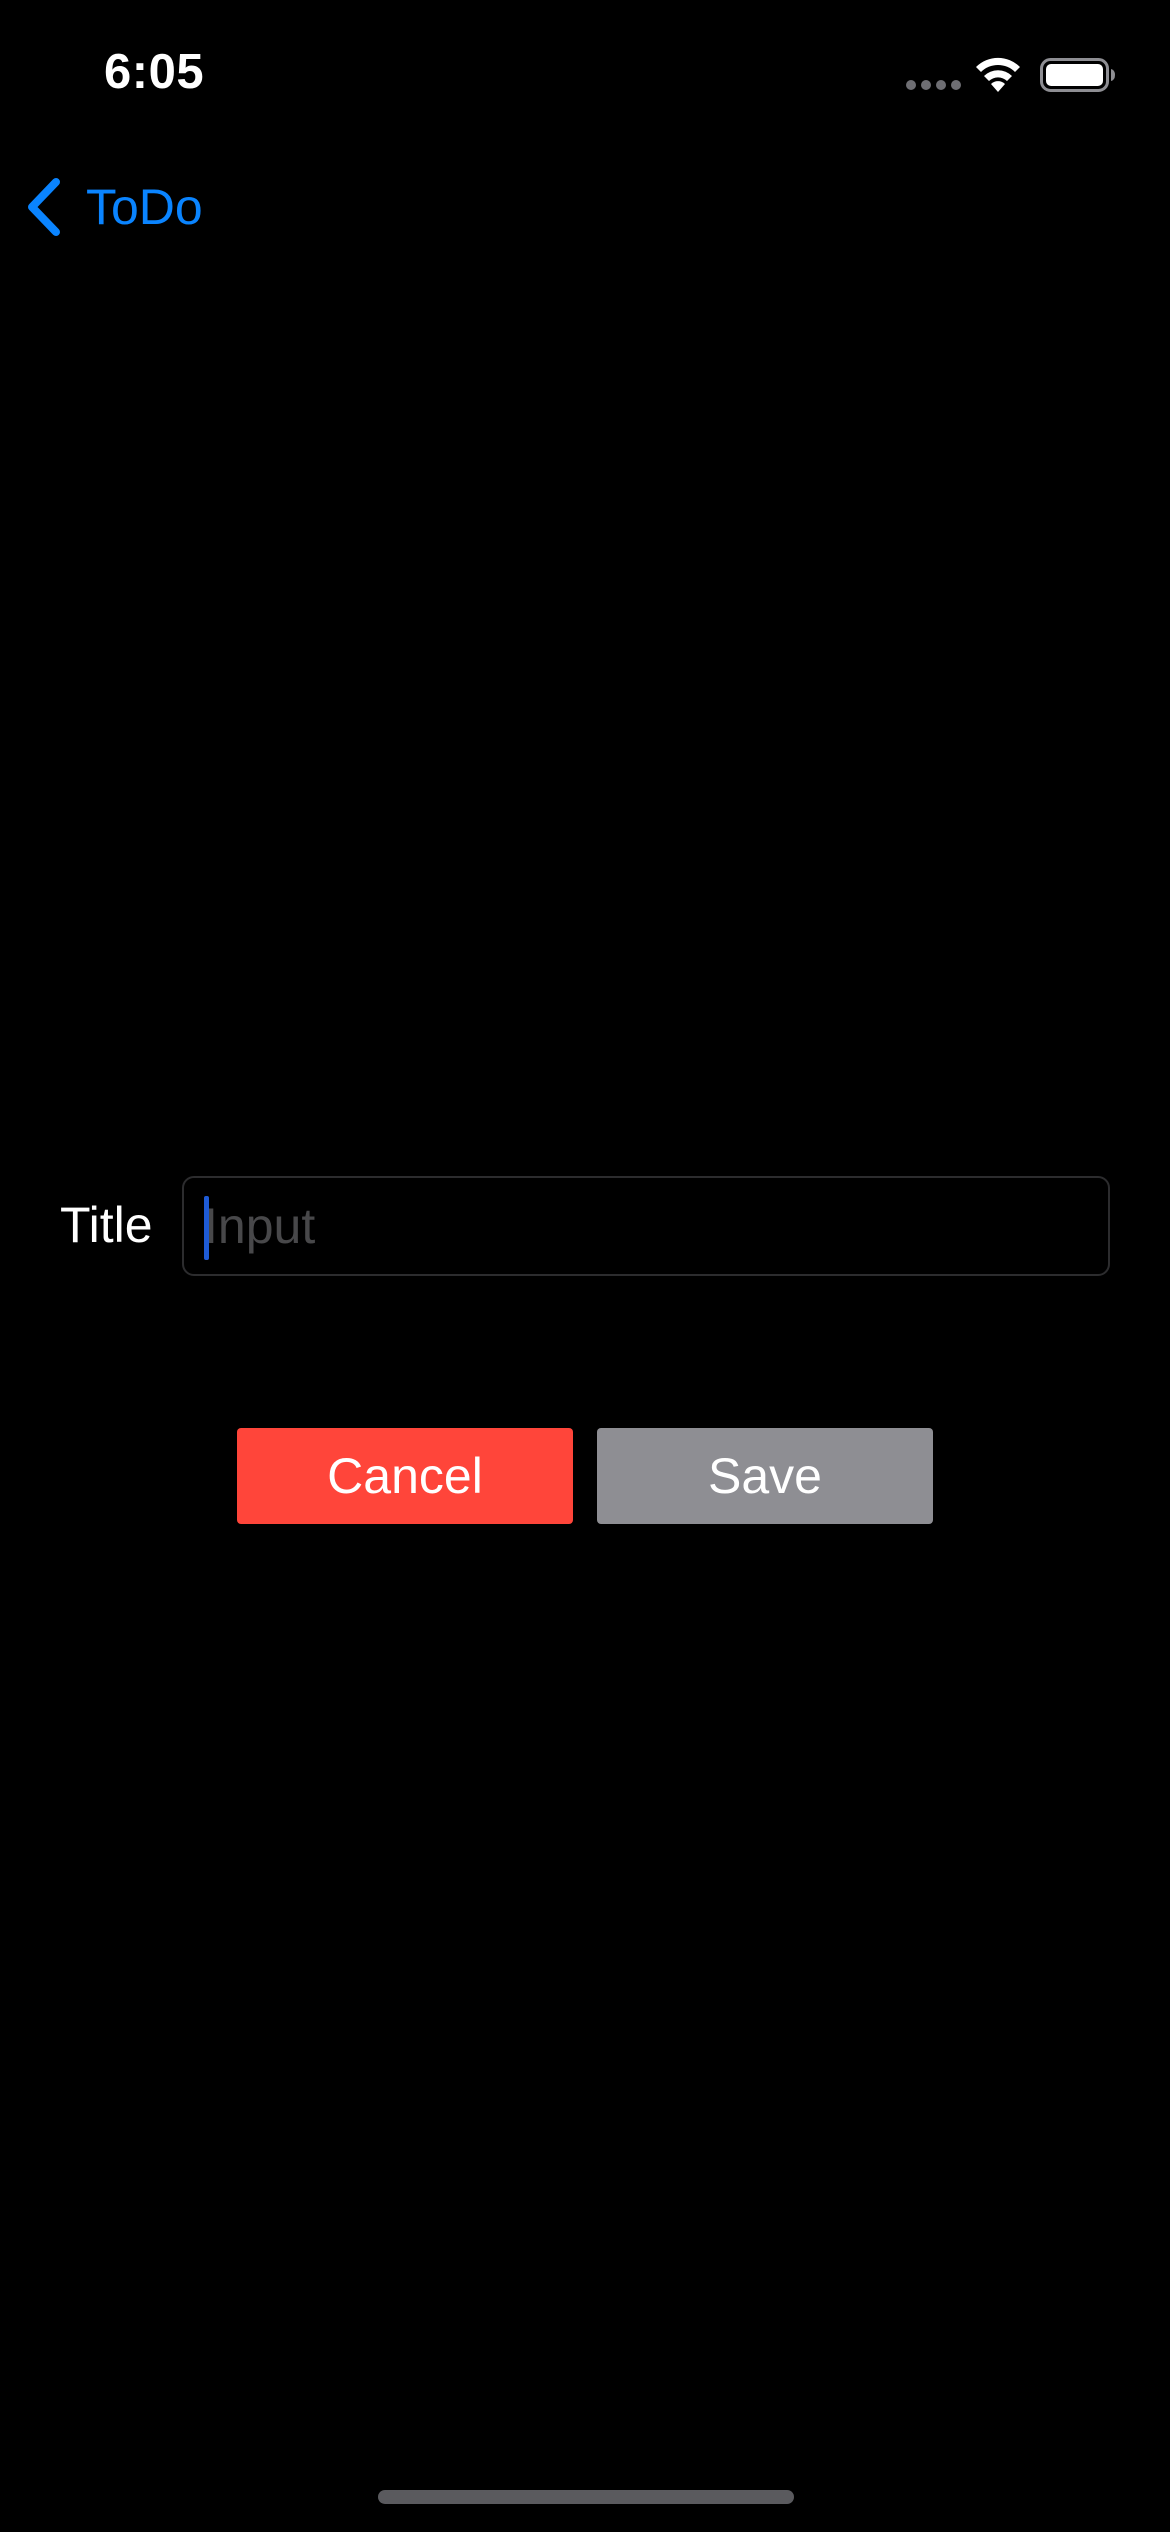 Image resolution: width=1170 pixels, height=2532 pixels. I want to click on cancel-button: Cancel, so click(405, 1476).